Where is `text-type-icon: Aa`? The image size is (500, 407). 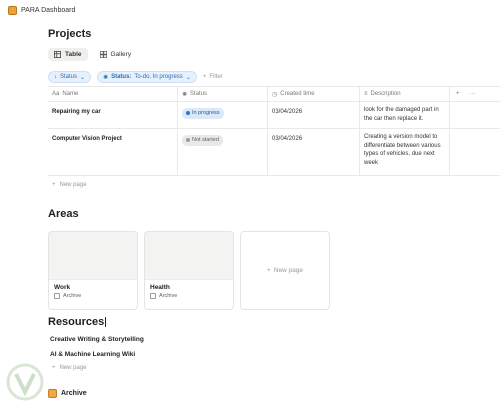
text-type-icon: Aa is located at coordinates (56, 94).